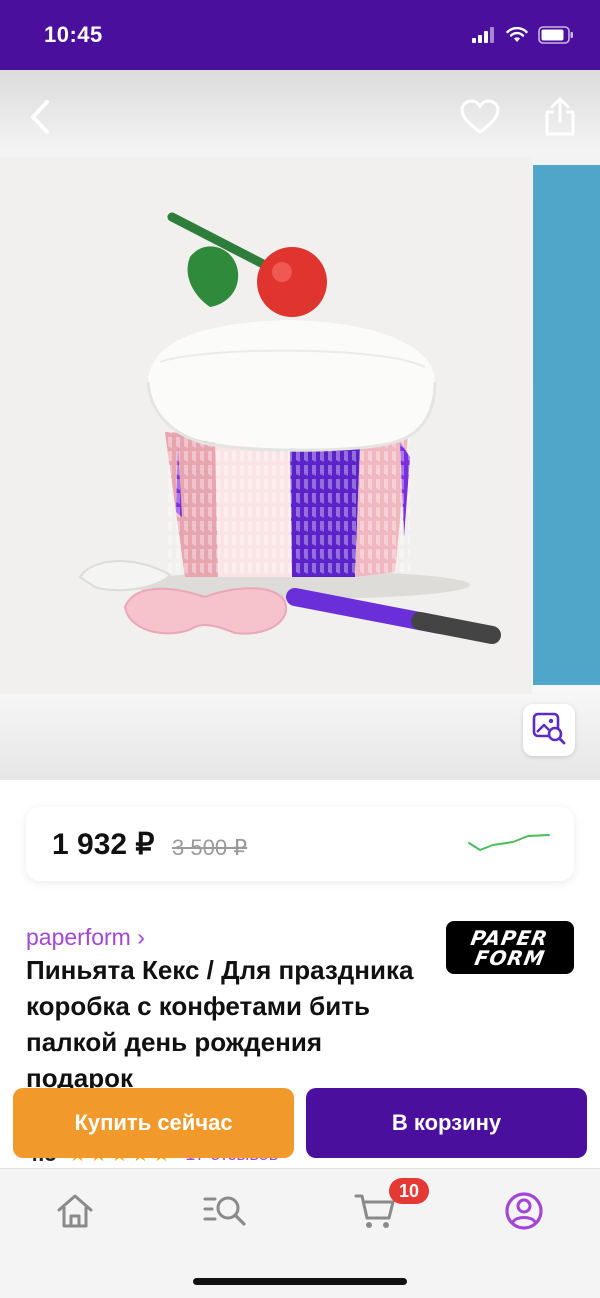  I want to click on profile-icon, so click(524, 1213).